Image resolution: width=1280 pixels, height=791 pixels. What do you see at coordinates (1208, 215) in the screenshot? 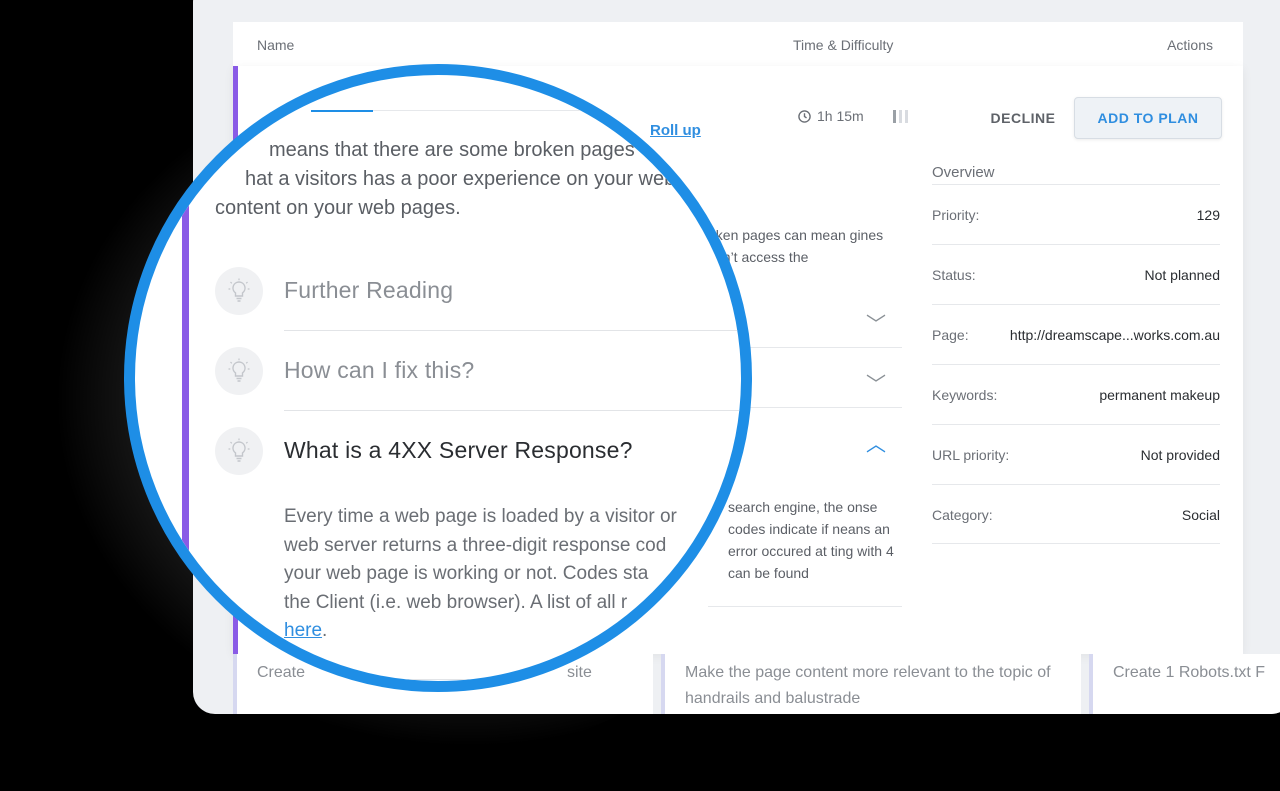
I see `overview-value: 129` at bounding box center [1208, 215].